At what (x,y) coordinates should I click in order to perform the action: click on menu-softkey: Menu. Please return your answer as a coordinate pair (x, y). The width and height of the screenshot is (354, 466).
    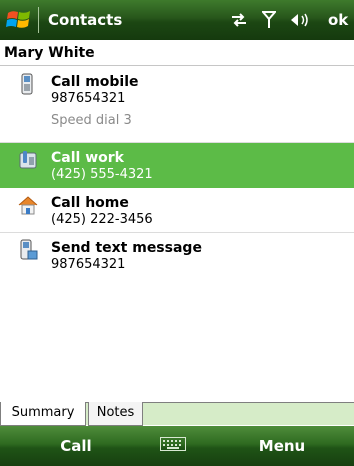
    Looking at the image, I should click on (294, 446).